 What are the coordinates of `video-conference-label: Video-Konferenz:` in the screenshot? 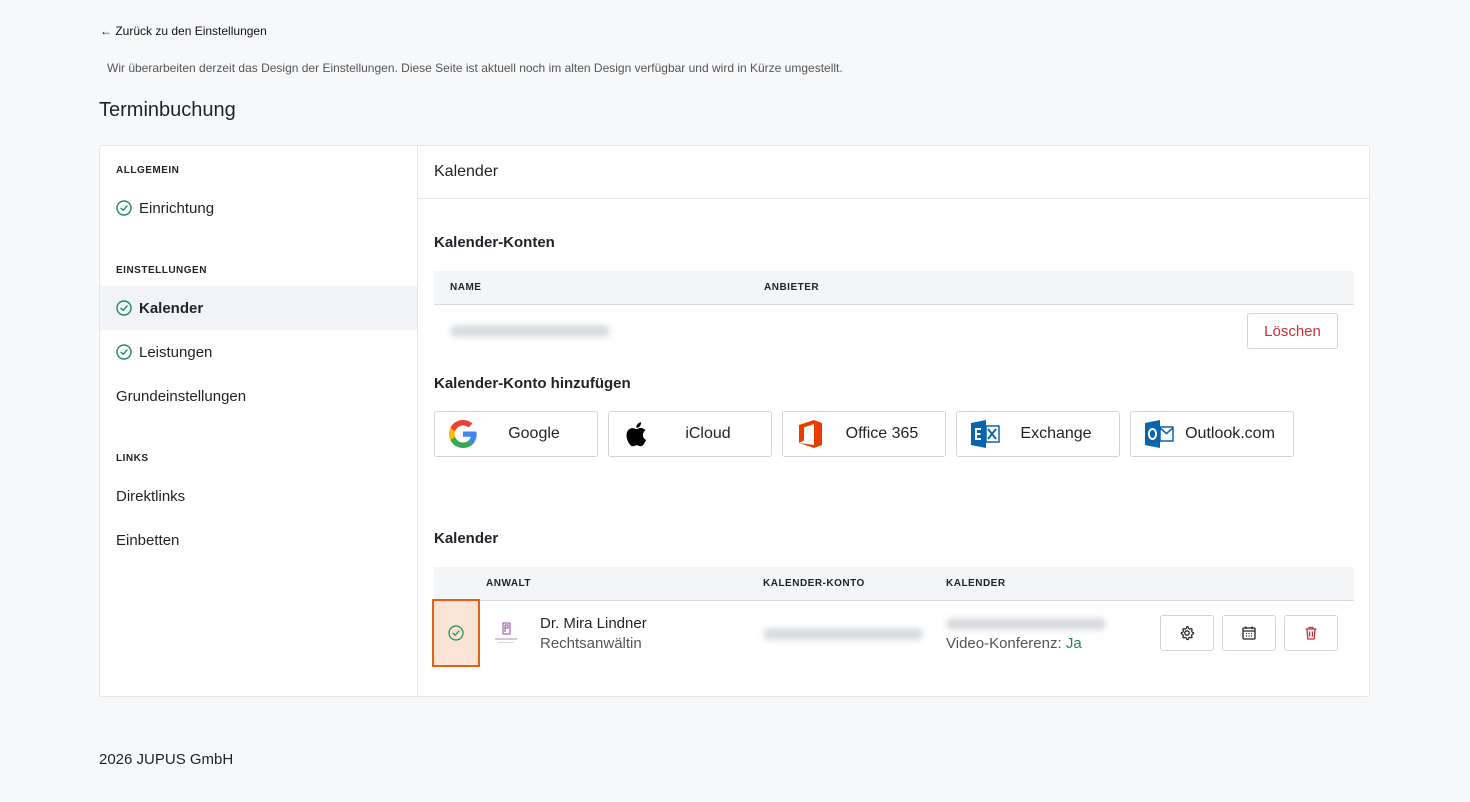 It's located at (1004, 643).